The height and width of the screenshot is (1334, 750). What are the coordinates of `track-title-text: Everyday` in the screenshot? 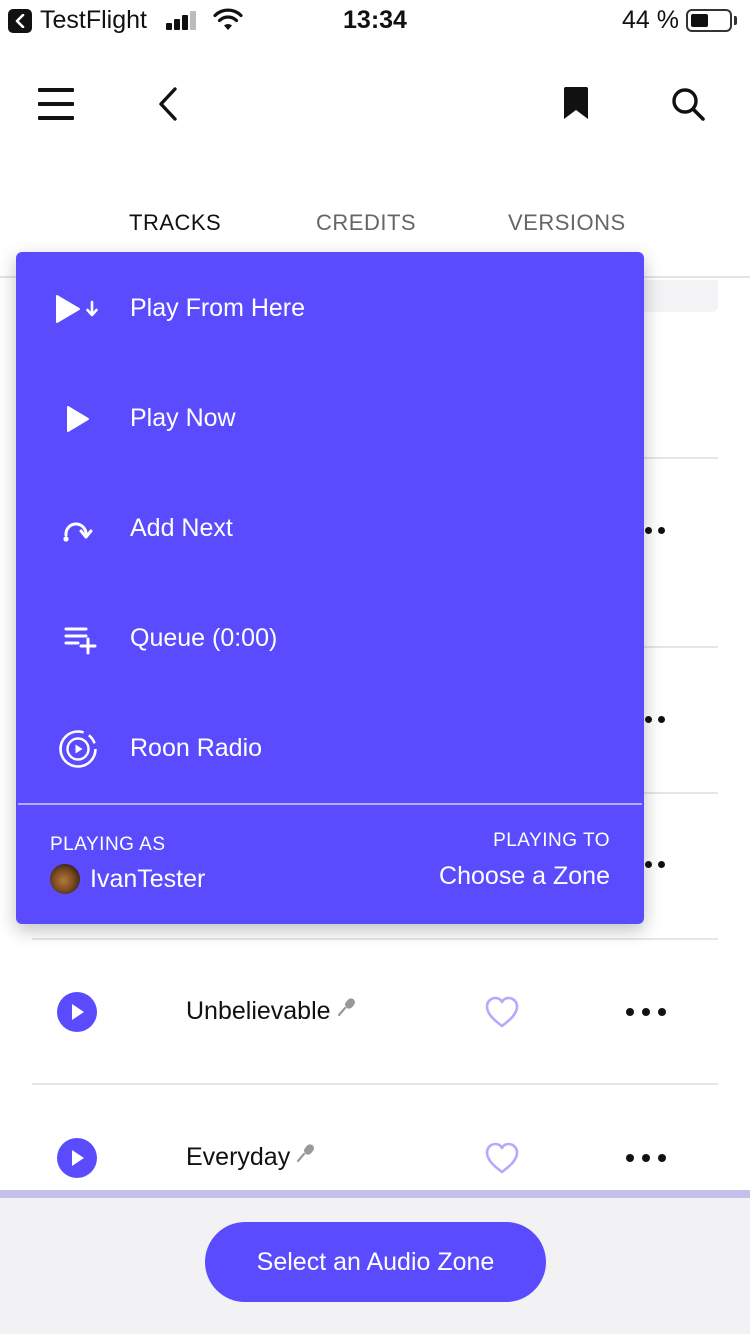 It's located at (238, 1157).